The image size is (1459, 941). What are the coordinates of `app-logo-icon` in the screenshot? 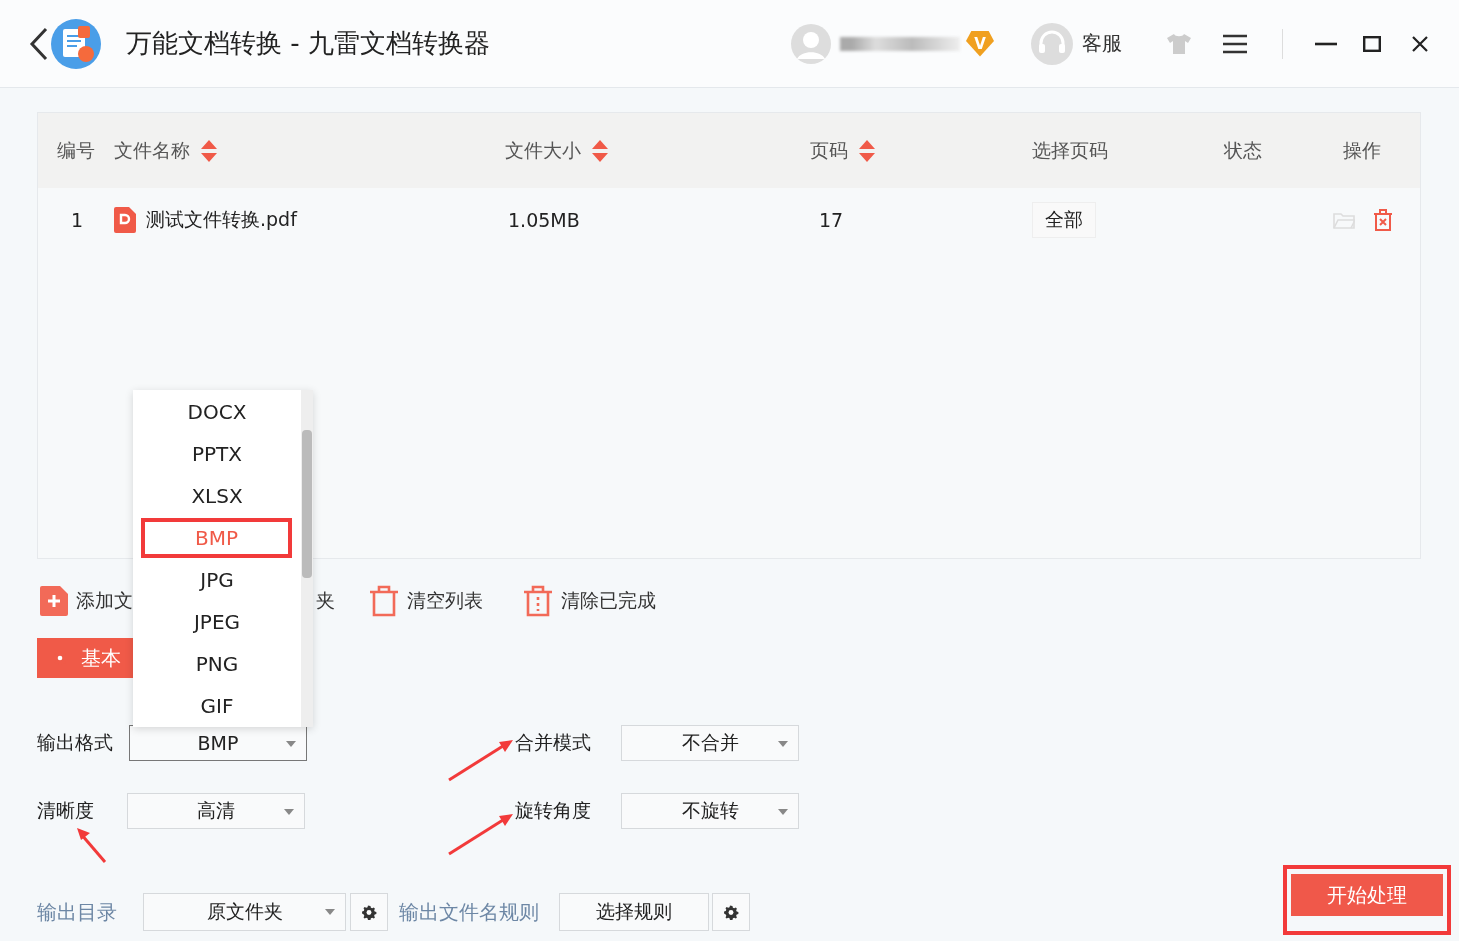 It's located at (76, 43).